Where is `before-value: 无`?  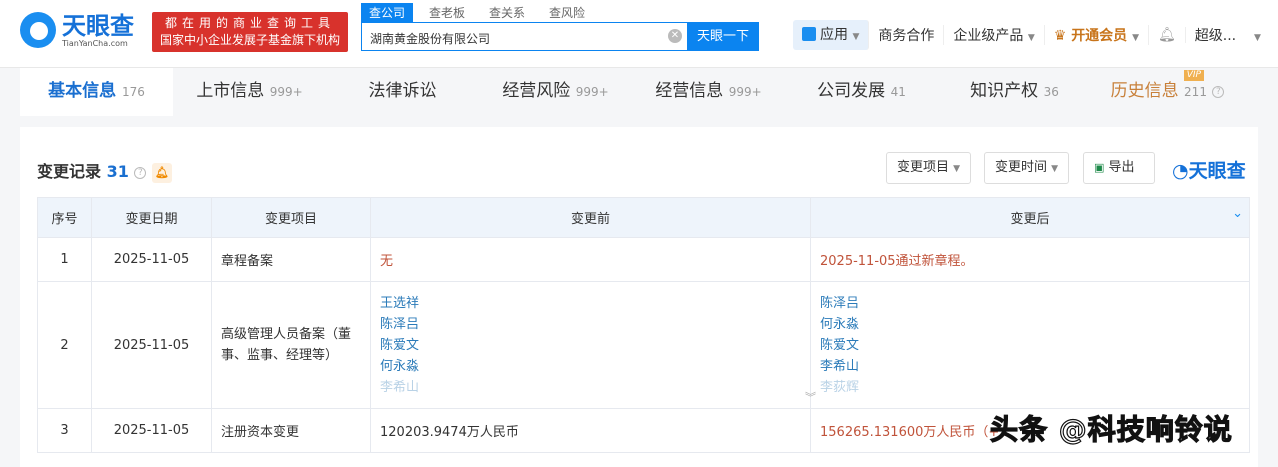 before-value: 无 is located at coordinates (590, 259).